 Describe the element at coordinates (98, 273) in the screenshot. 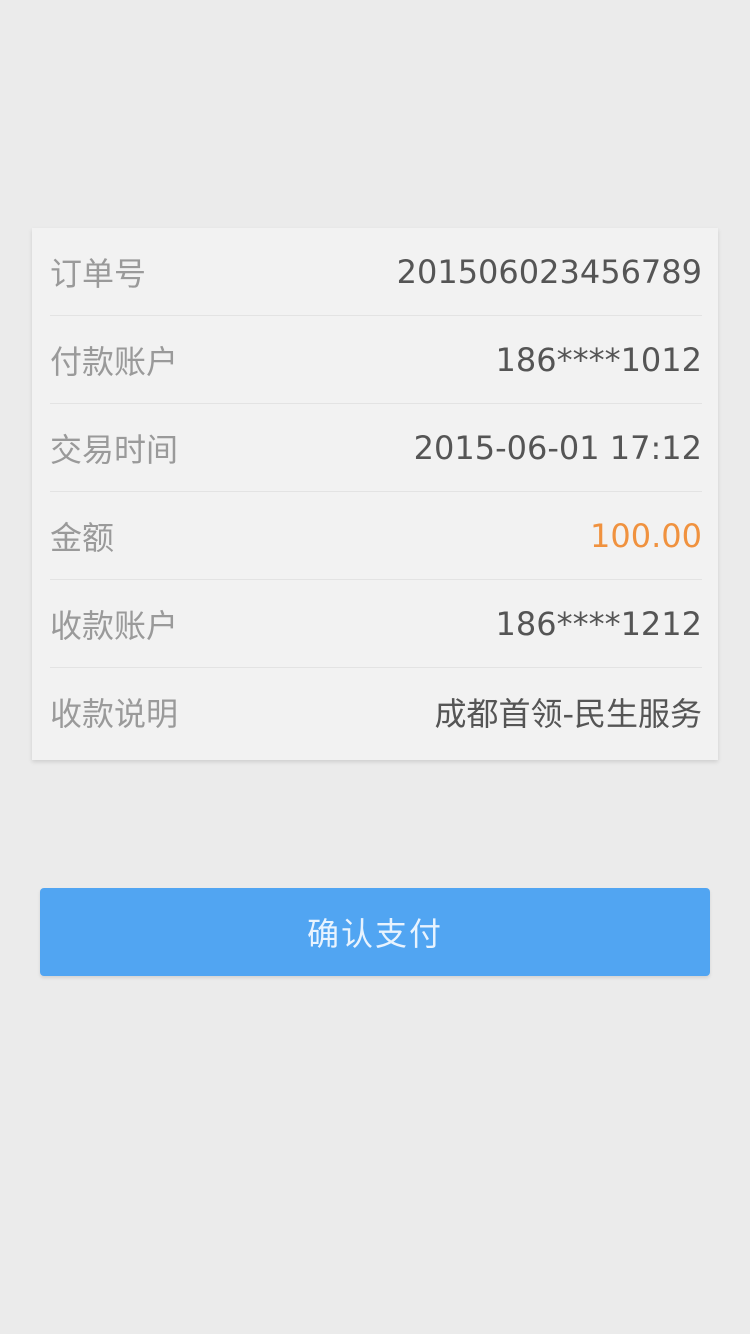

I see `order-number-label: 订单号` at that location.